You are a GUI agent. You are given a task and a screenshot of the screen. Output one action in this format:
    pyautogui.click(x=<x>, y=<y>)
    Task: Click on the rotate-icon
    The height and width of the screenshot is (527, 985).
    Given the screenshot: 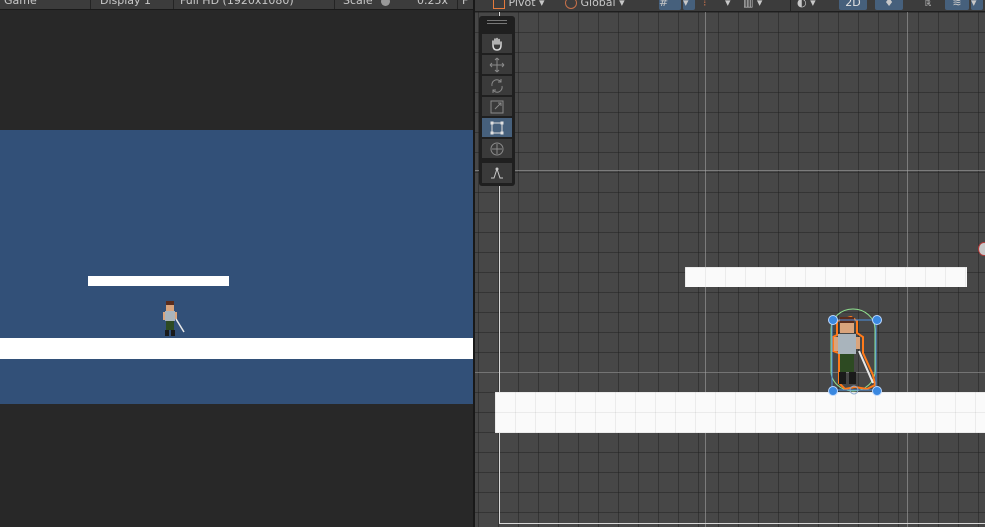 What is the action you would take?
    pyautogui.click(x=497, y=85)
    